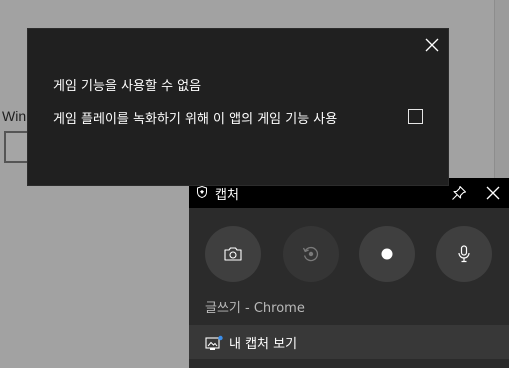  I want to click on replay-icon, so click(310, 254).